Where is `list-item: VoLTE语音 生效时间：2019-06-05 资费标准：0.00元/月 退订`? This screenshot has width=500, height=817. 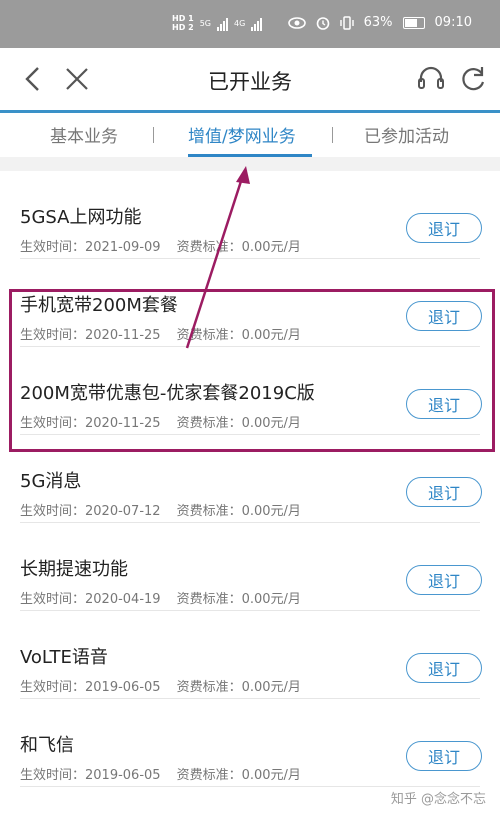 list-item: VoLTE语音 生效时间：2019-06-05 资费标准：0.00元/月 退订 is located at coordinates (250, 655).